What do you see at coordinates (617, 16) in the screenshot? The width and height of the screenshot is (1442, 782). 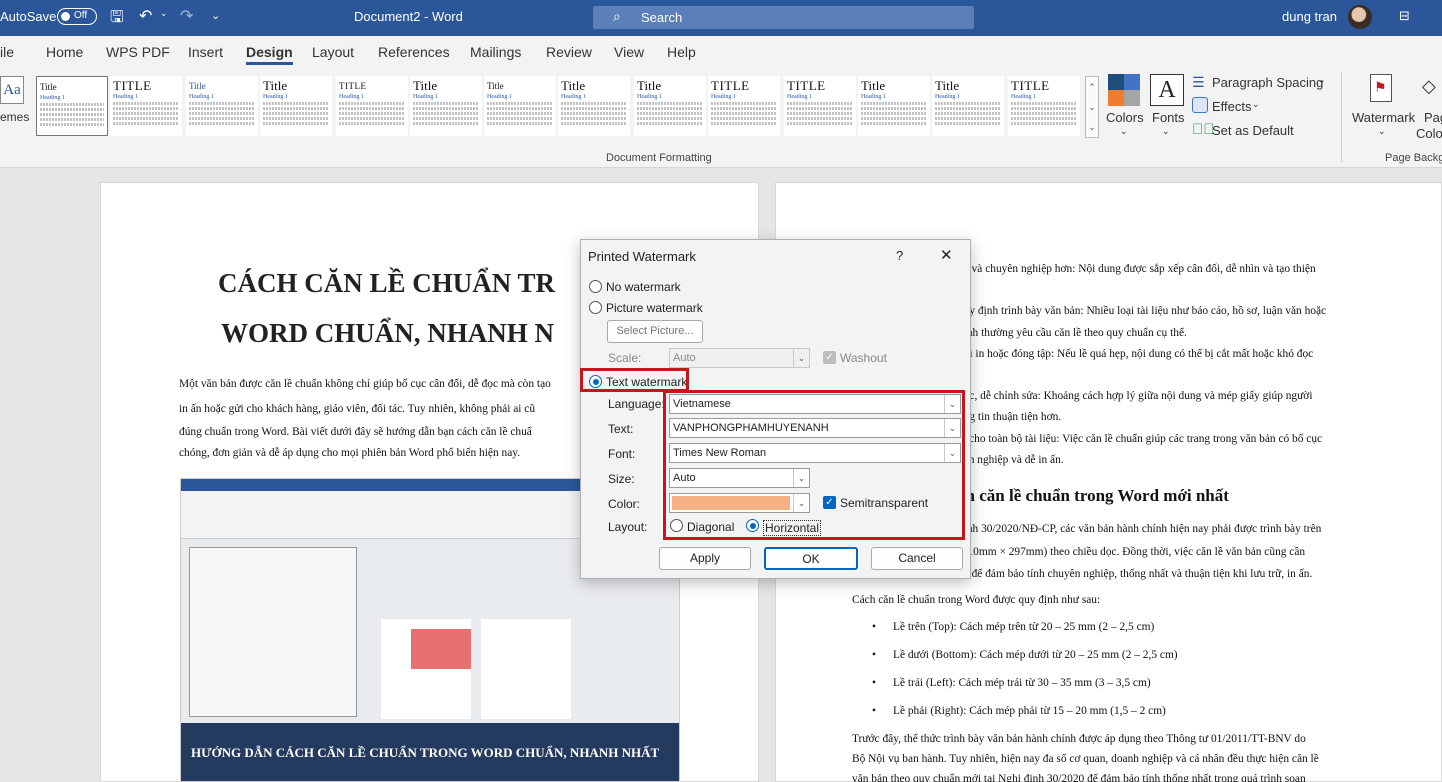 I see `search-icon: ⌕` at bounding box center [617, 16].